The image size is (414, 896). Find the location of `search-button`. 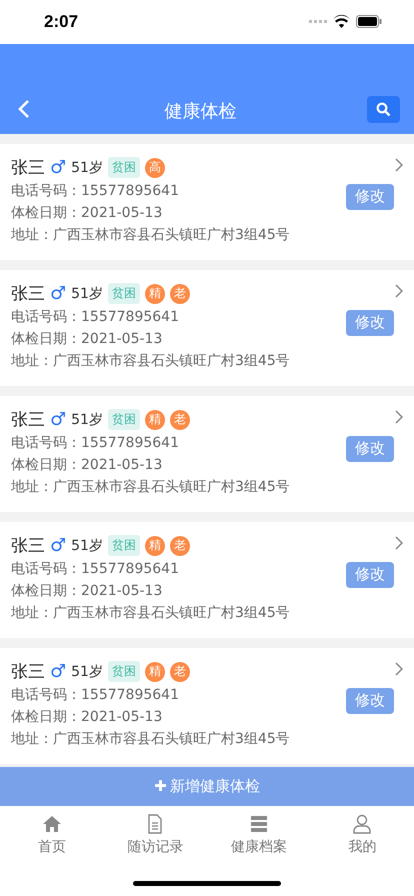

search-button is located at coordinates (383, 109).